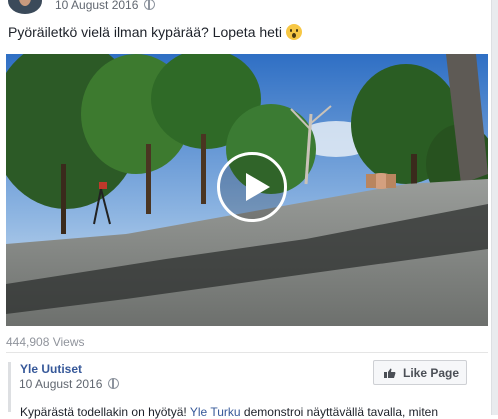  What do you see at coordinates (25, 3) in the screenshot?
I see `avatar-face` at bounding box center [25, 3].